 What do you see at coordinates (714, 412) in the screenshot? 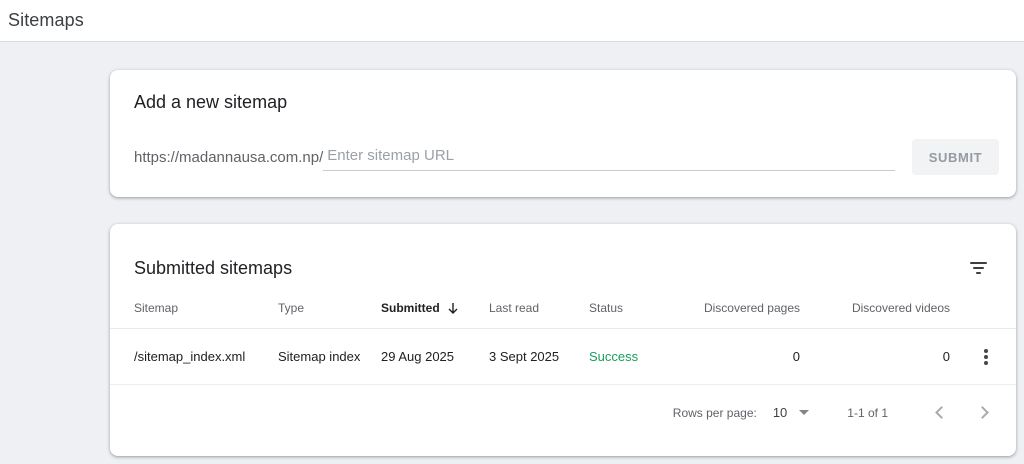
I see `rows-per-page-label: Rows per page:` at bounding box center [714, 412].